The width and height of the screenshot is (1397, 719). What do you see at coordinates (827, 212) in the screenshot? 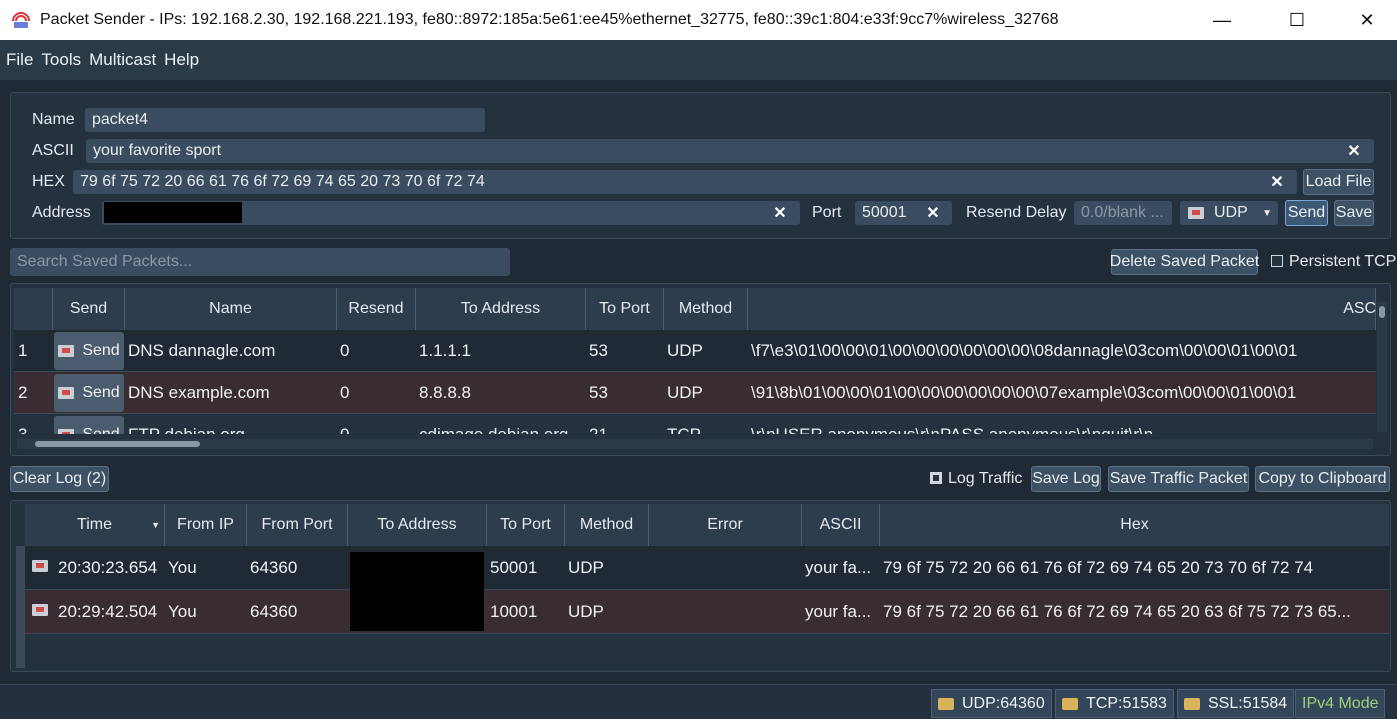
I see `port-label: Port` at bounding box center [827, 212].